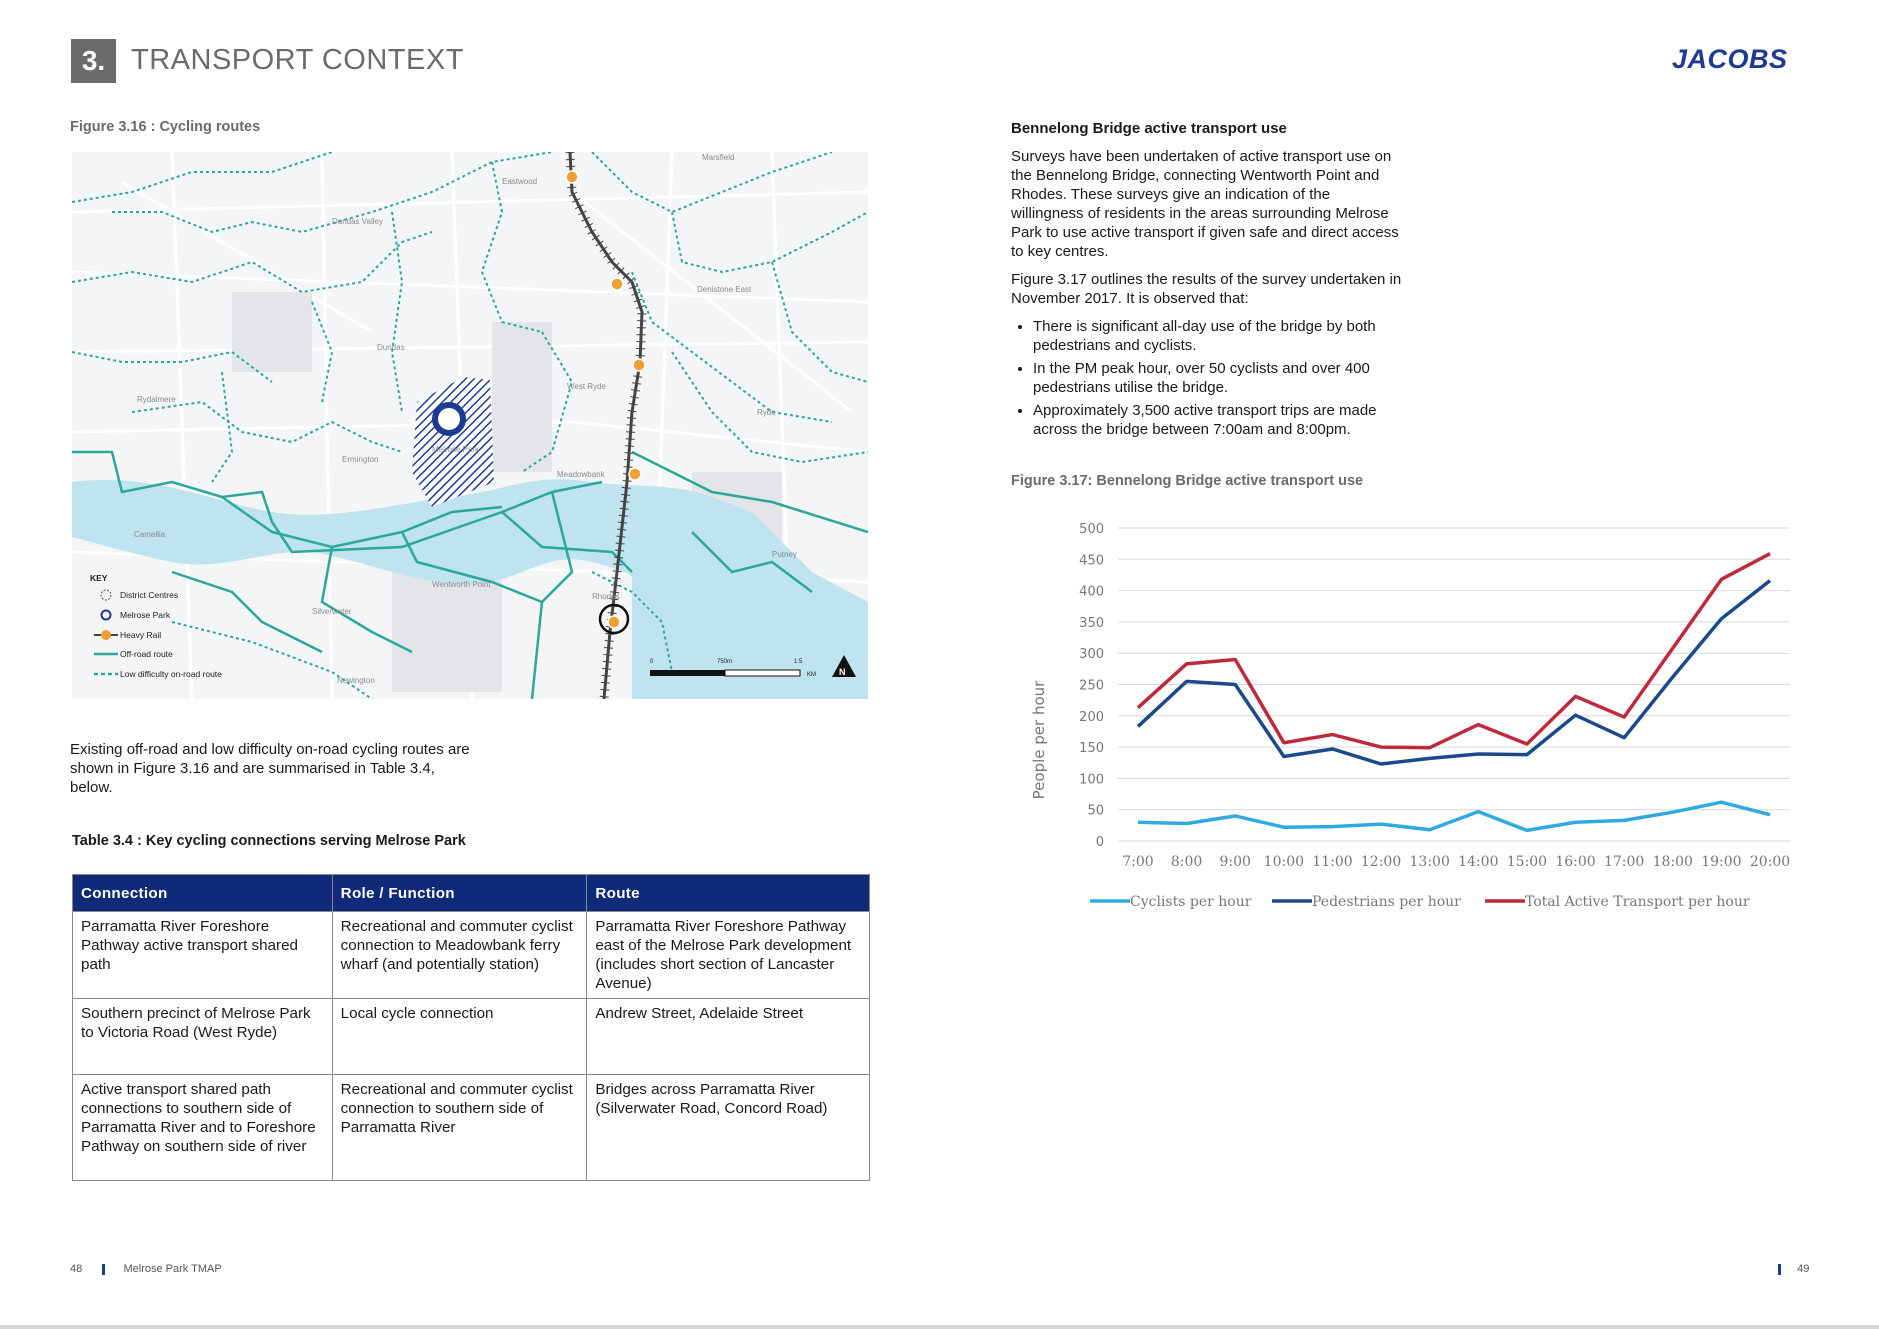 This screenshot has width=1879, height=1329. Describe the element at coordinates (459, 1036) in the screenshot. I see `table-cell: Local cycle connection` at that location.